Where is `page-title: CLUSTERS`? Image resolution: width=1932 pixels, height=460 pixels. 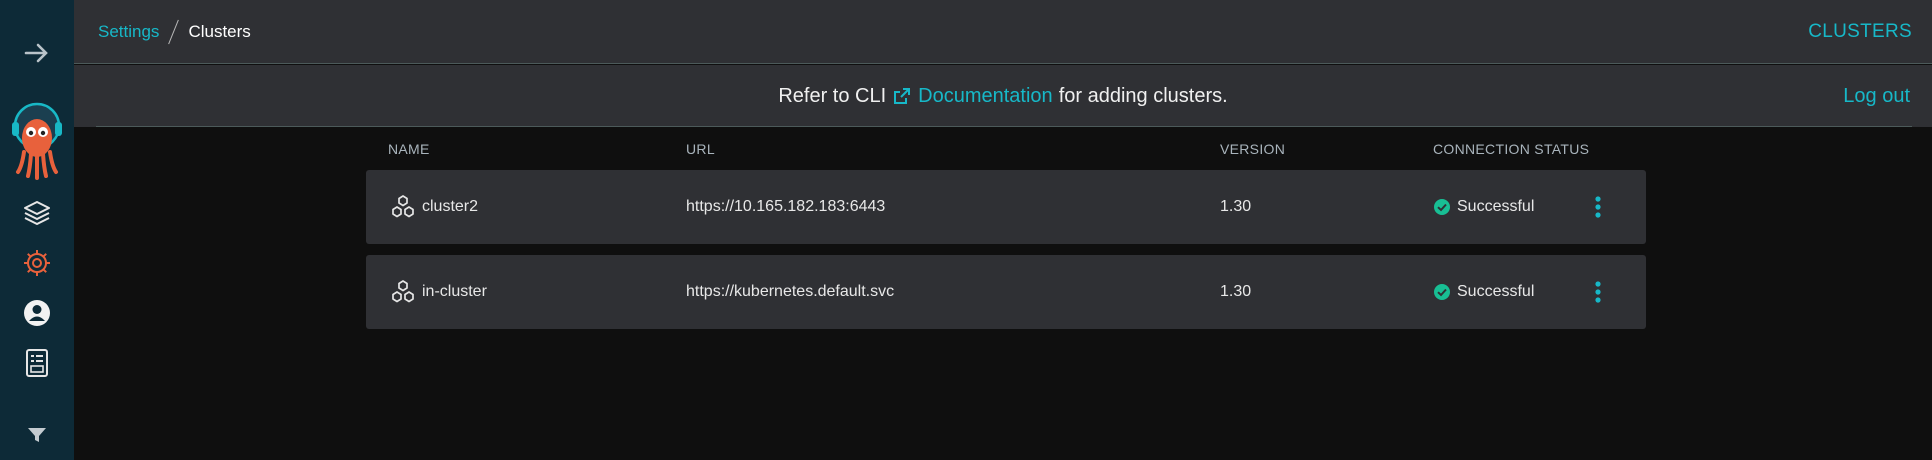
page-title: CLUSTERS is located at coordinates (1860, 31).